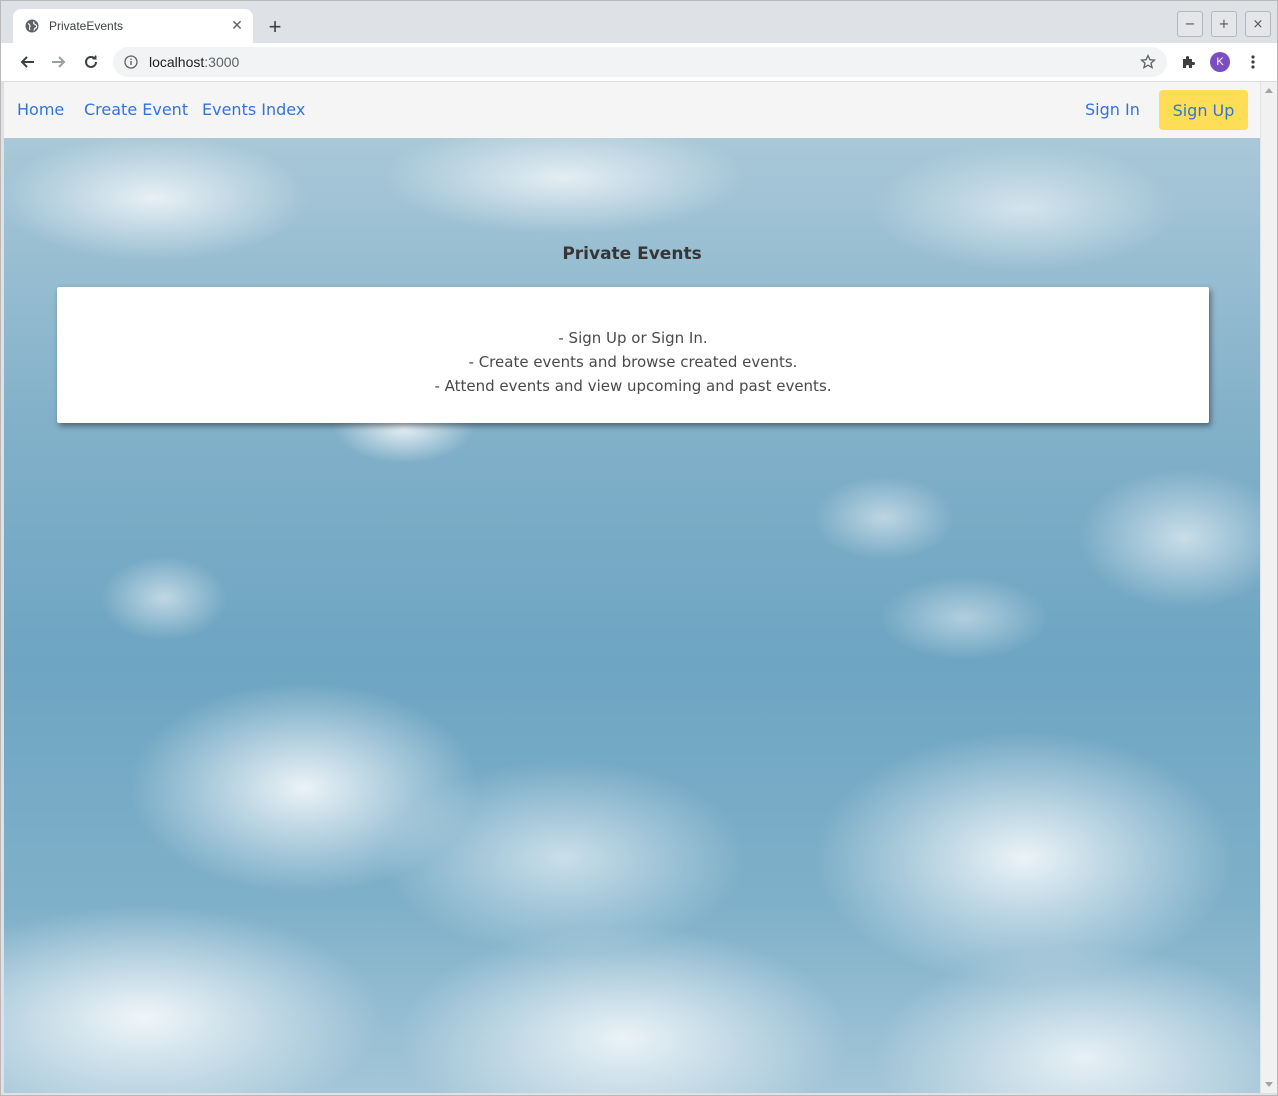  I want to click on new-tab-button: +, so click(275, 26).